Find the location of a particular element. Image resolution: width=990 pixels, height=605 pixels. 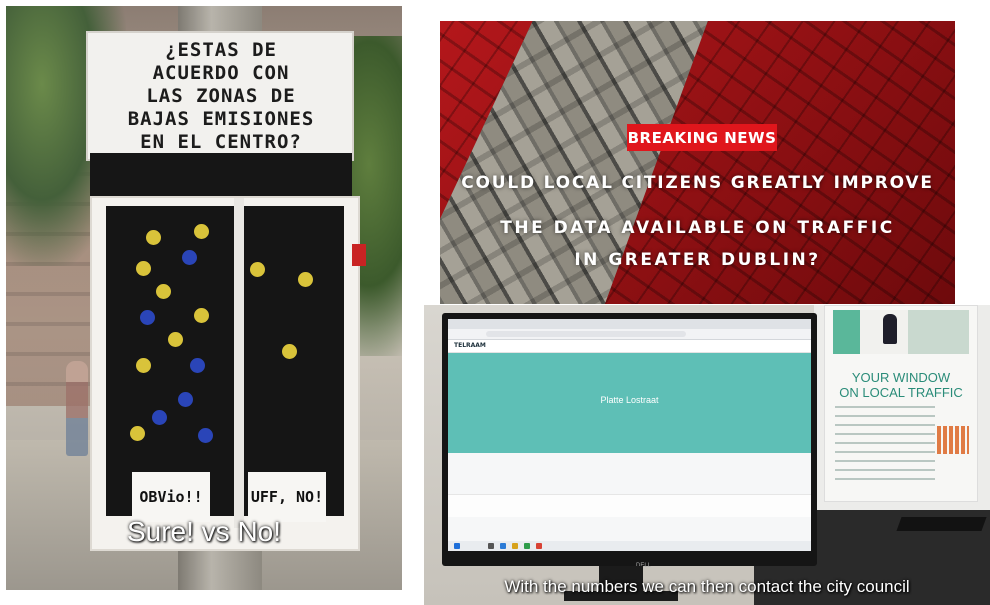

pedestrian is located at coordinates (77, 408).